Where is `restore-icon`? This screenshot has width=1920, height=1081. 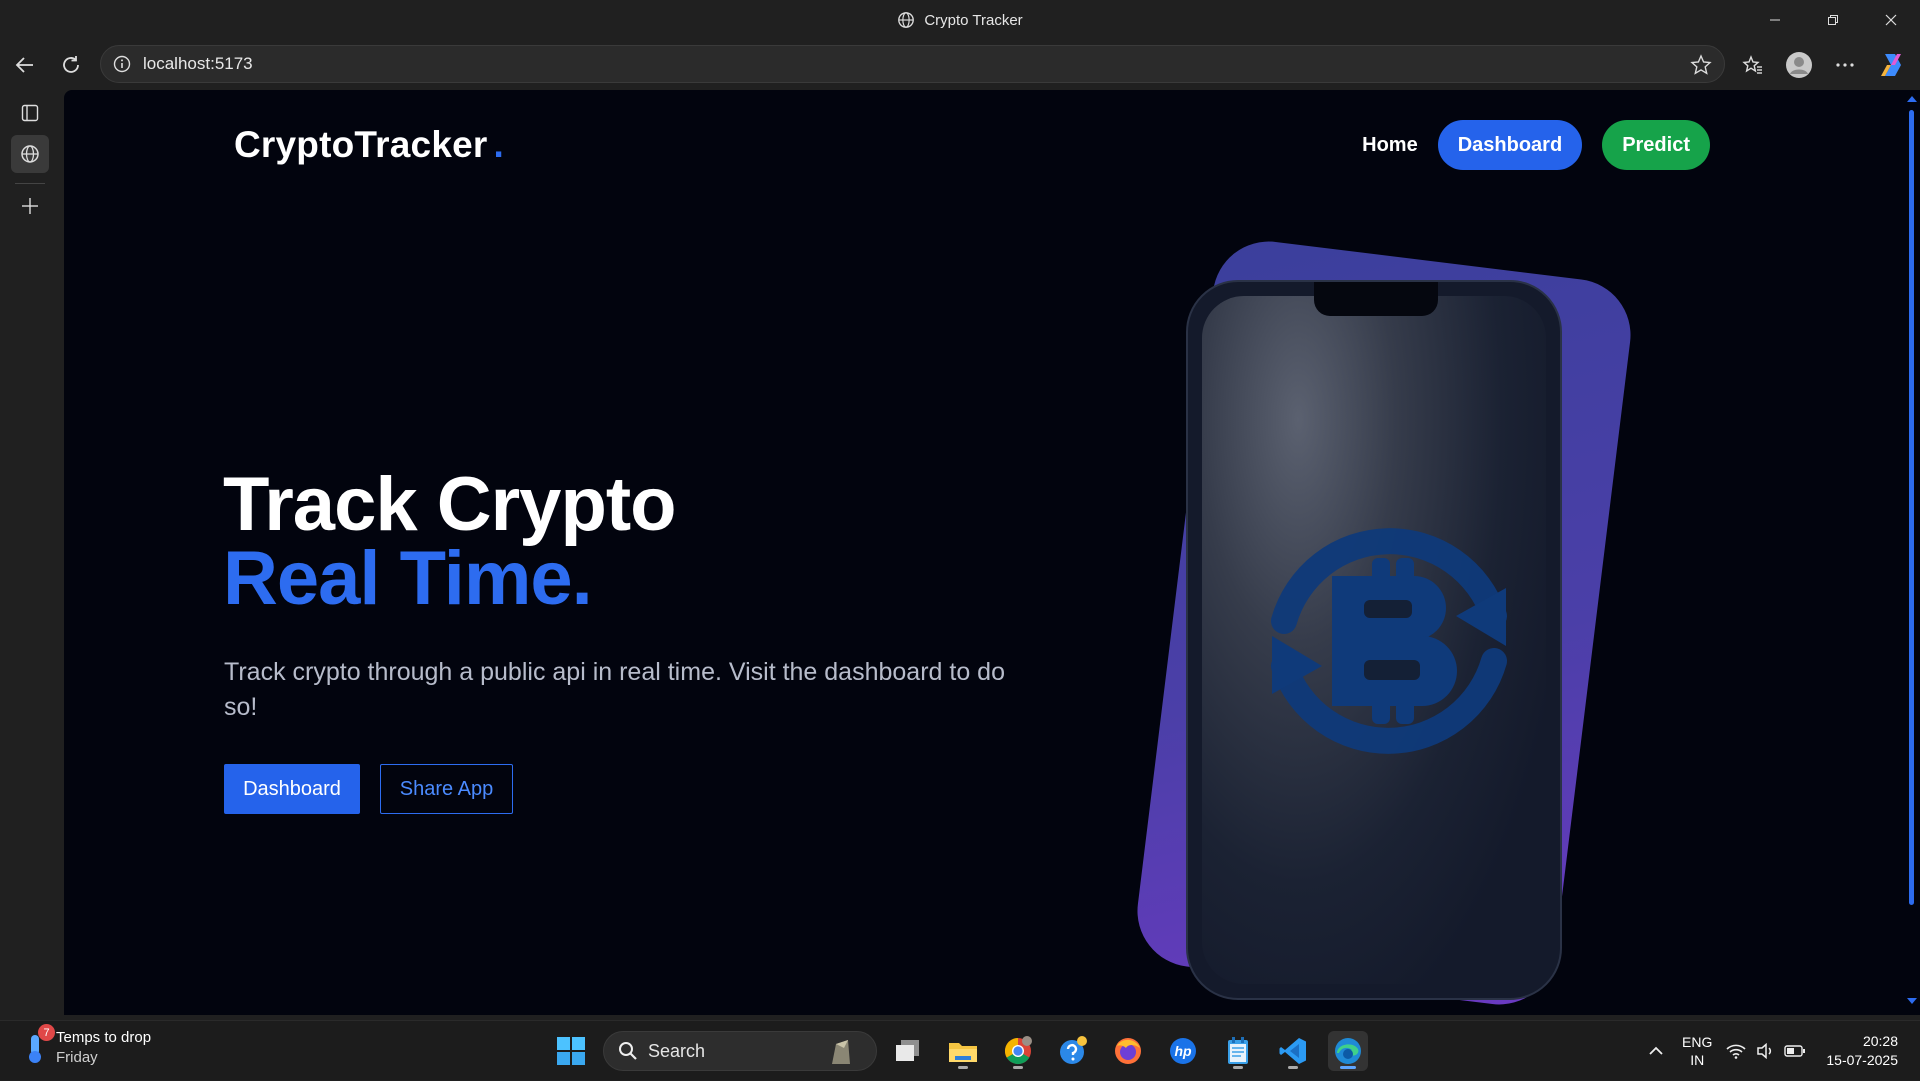 restore-icon is located at coordinates (1833, 20).